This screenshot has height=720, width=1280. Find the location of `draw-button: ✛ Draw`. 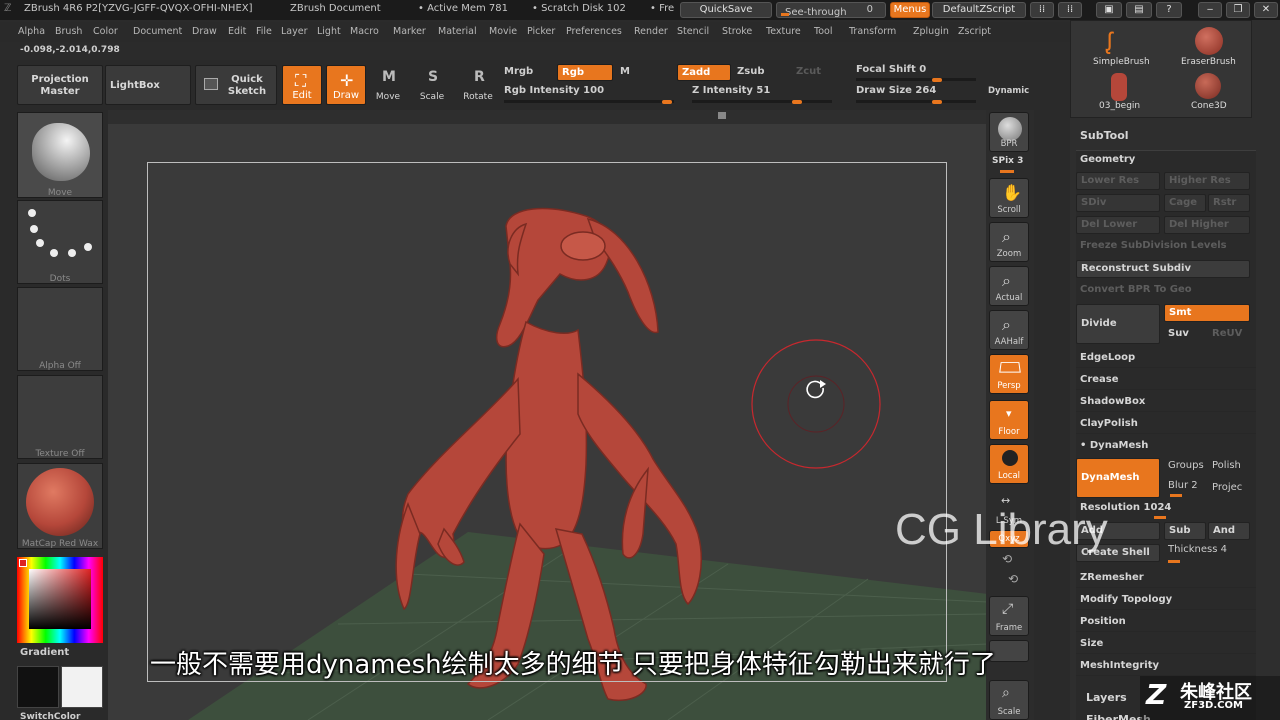

draw-button: ✛ Draw is located at coordinates (346, 85).